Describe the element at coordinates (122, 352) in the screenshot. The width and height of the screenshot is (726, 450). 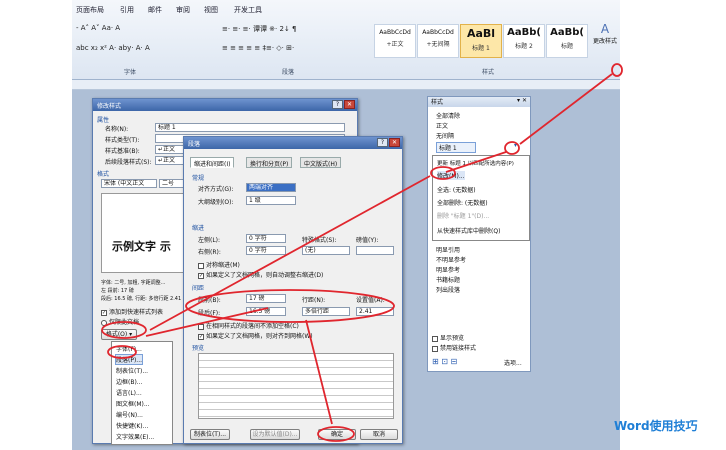
I see `annotation-circle-paragraph` at that location.